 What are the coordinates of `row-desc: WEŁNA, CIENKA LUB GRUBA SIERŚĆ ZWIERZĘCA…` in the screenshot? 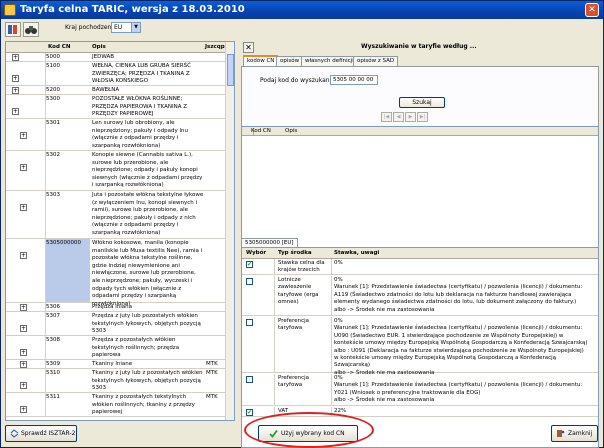 It's located at (141, 74).